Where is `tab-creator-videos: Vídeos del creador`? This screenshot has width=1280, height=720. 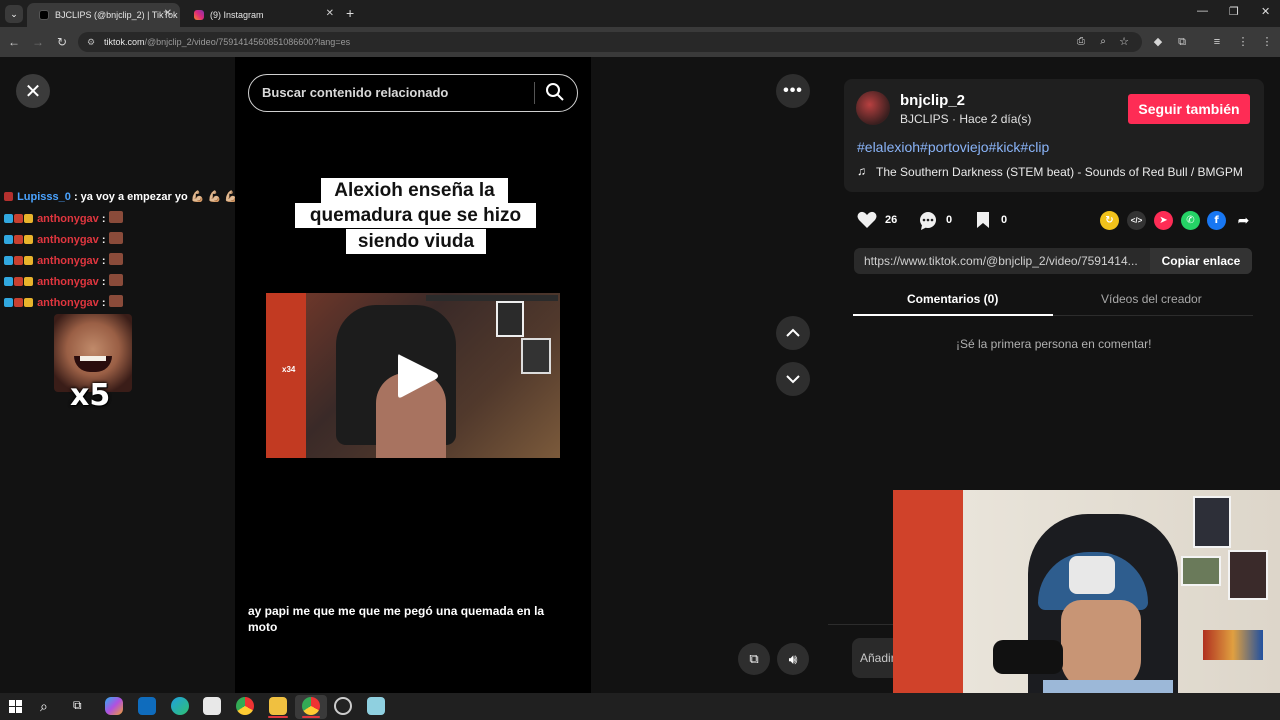 tab-creator-videos: Vídeos del creador is located at coordinates (1151, 299).